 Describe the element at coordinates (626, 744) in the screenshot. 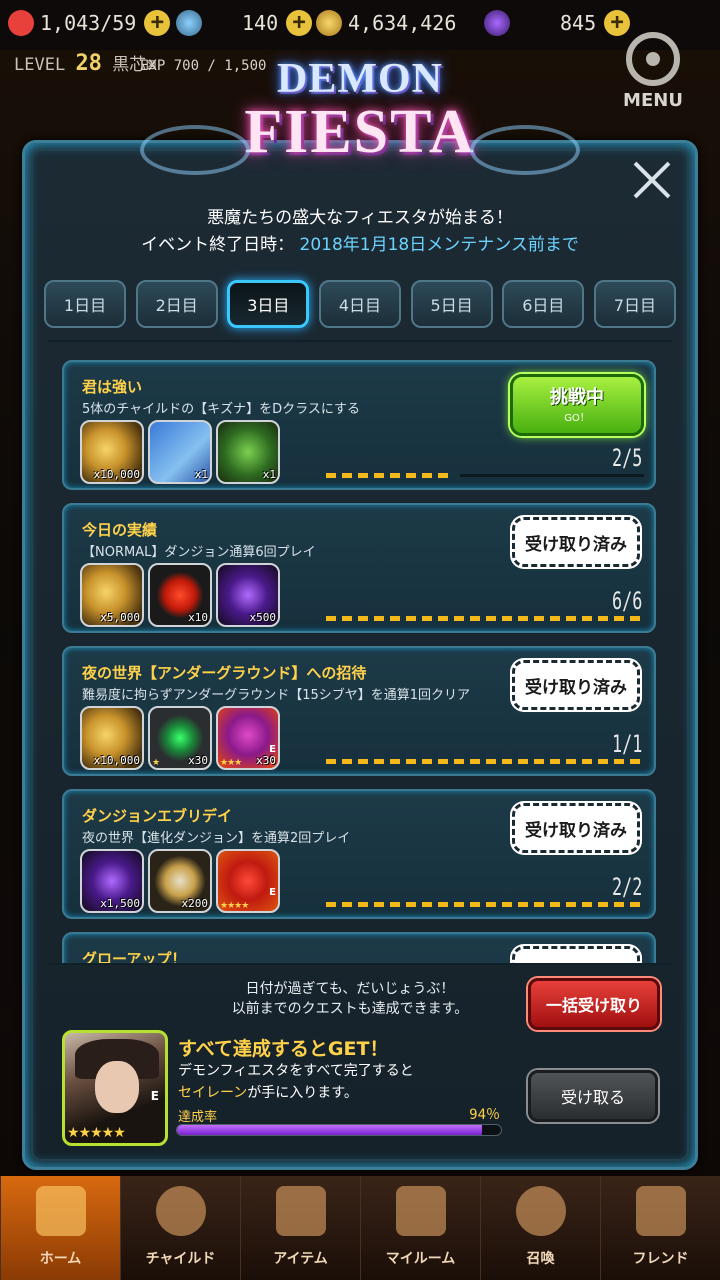

I see `progress-count: 1/1` at that location.